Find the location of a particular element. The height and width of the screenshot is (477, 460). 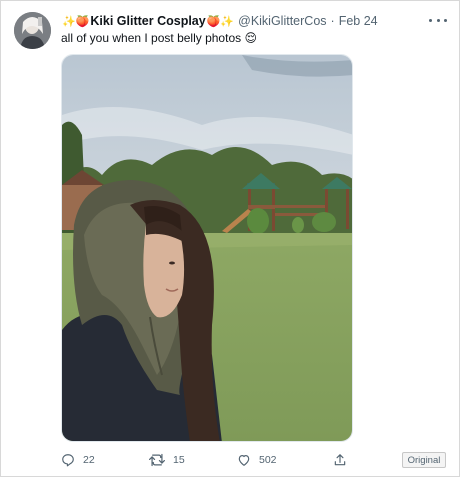

name-prefix-emoji: ✨🍑 is located at coordinates (76, 21).